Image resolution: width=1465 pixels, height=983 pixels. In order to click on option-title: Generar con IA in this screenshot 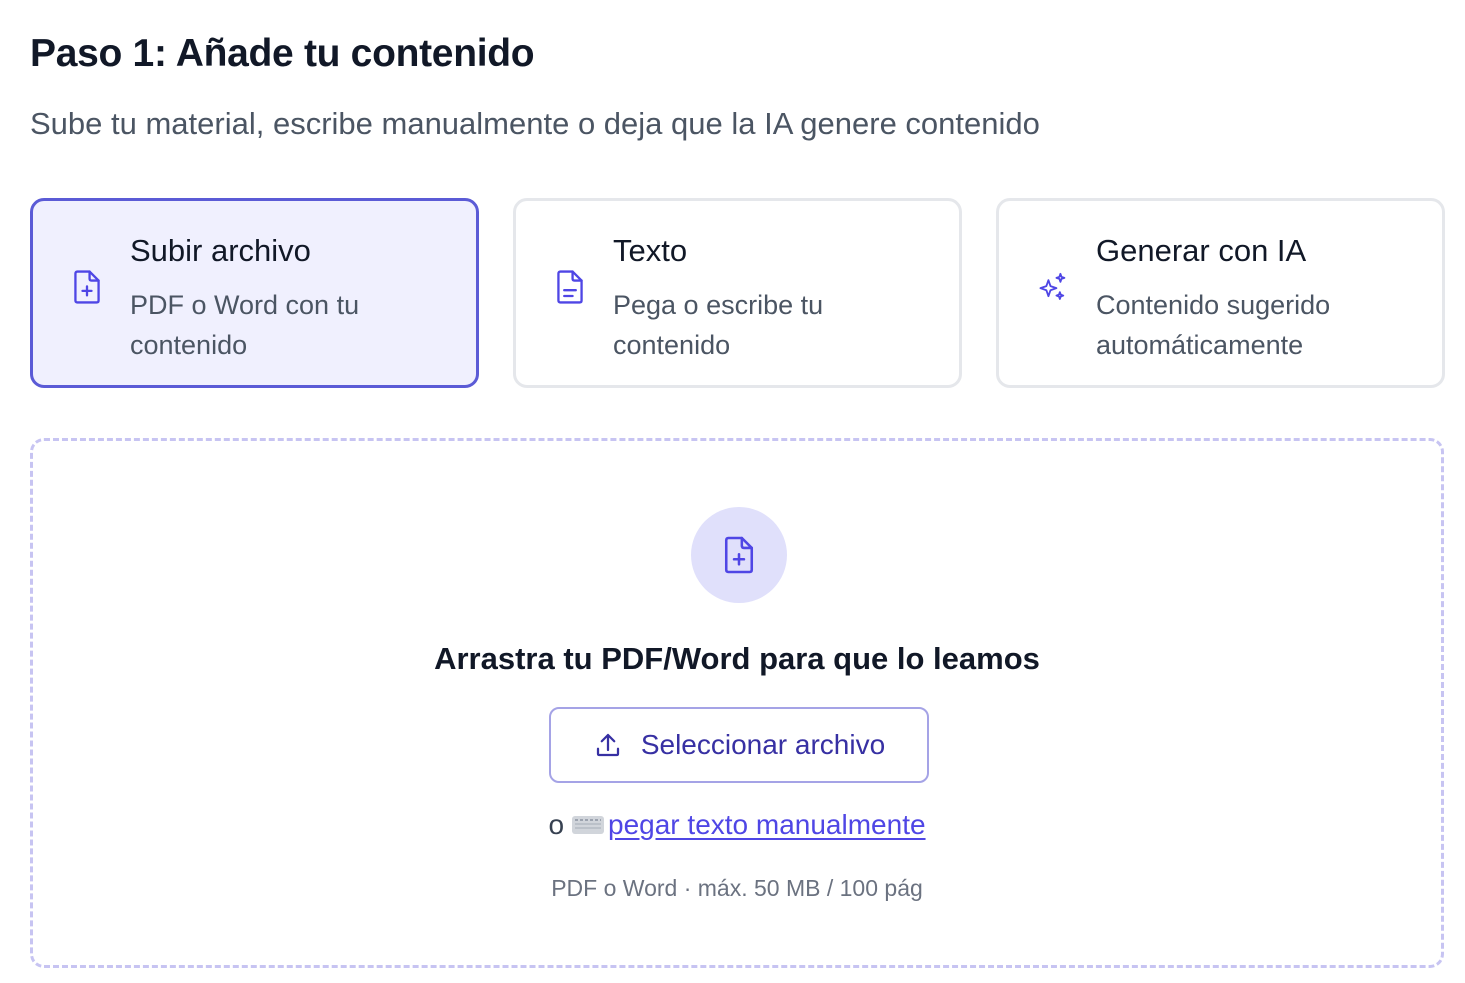, I will do `click(1201, 250)`.